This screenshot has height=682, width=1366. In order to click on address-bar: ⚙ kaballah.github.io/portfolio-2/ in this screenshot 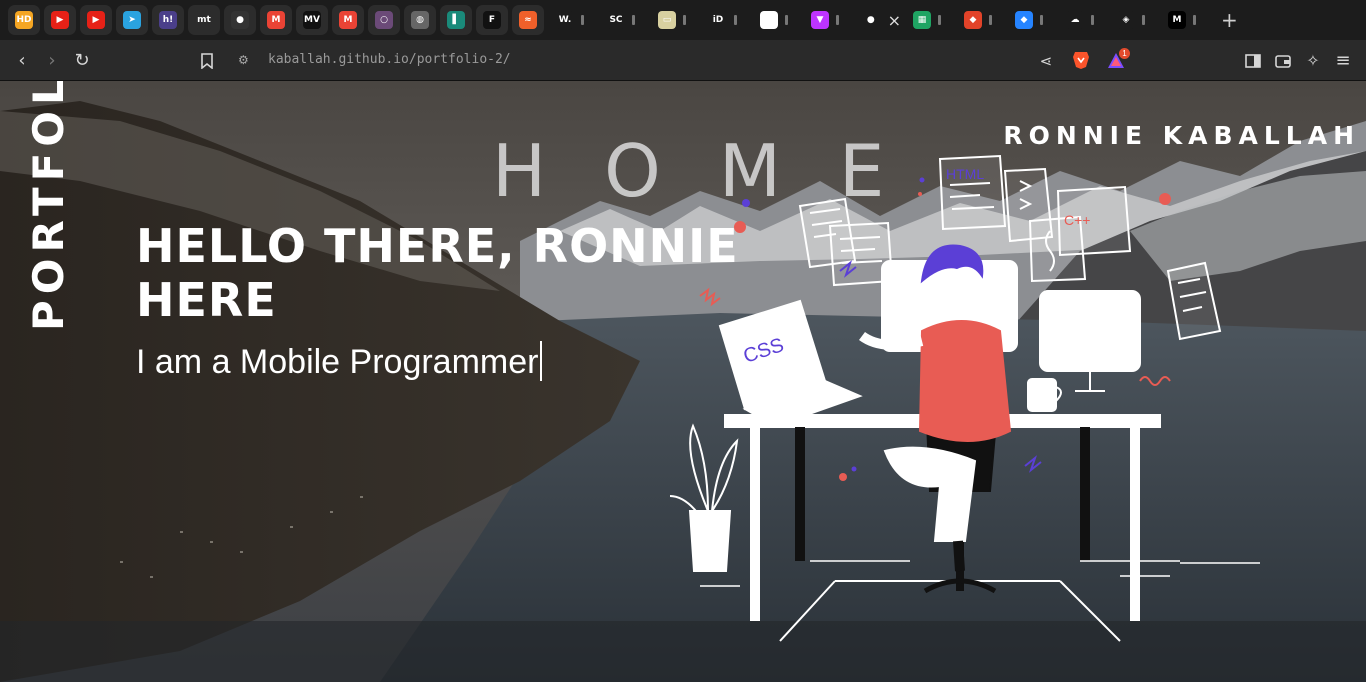, I will do `click(651, 61)`.